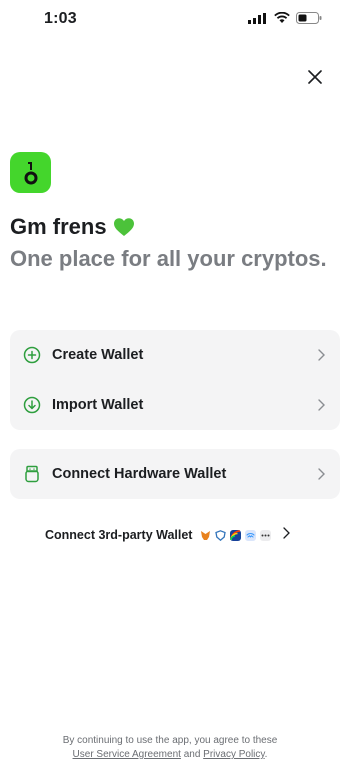 The height and width of the screenshot is (762, 340). I want to click on onekey-logo-icon, so click(30, 172).